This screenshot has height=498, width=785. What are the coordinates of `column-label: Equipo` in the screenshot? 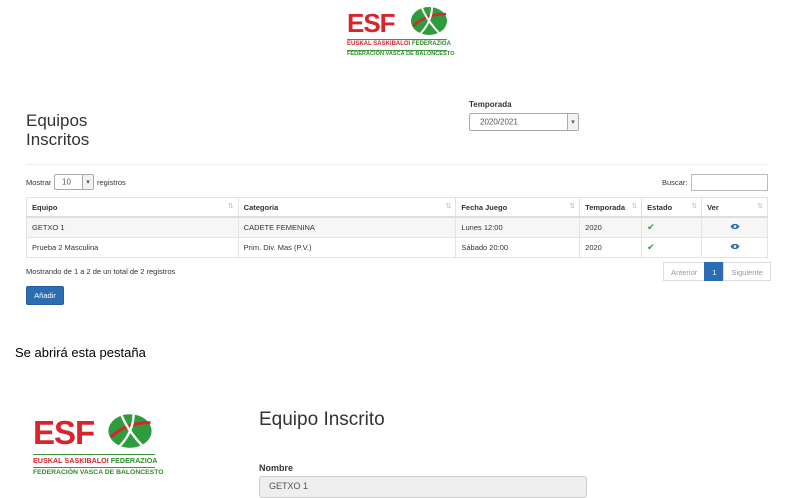 It's located at (45, 207).